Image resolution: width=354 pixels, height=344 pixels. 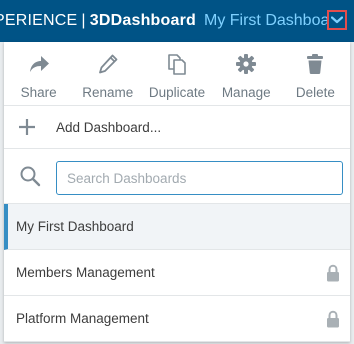 What do you see at coordinates (177, 273) in the screenshot?
I see `dashboard-item-members-management: Members Management` at bounding box center [177, 273].